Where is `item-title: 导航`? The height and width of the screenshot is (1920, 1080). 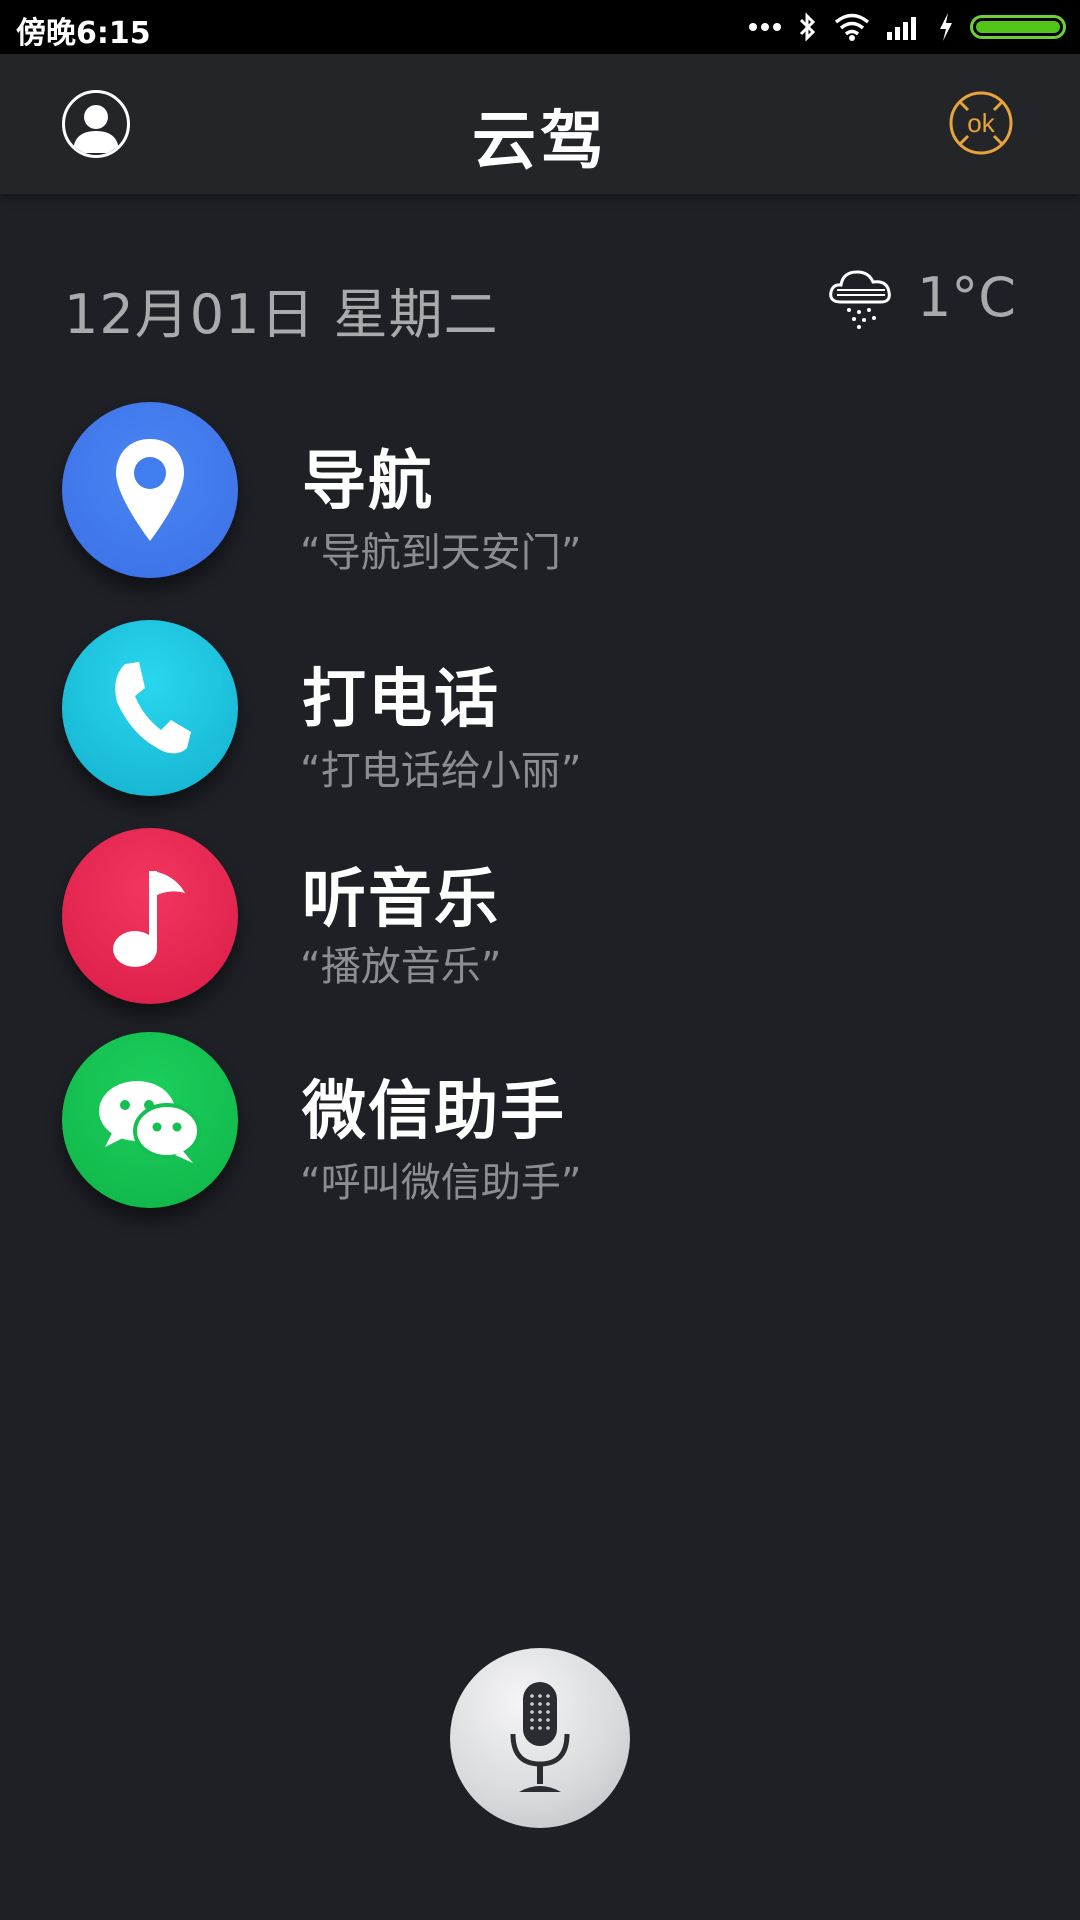 item-title: 导航 is located at coordinates (368, 482).